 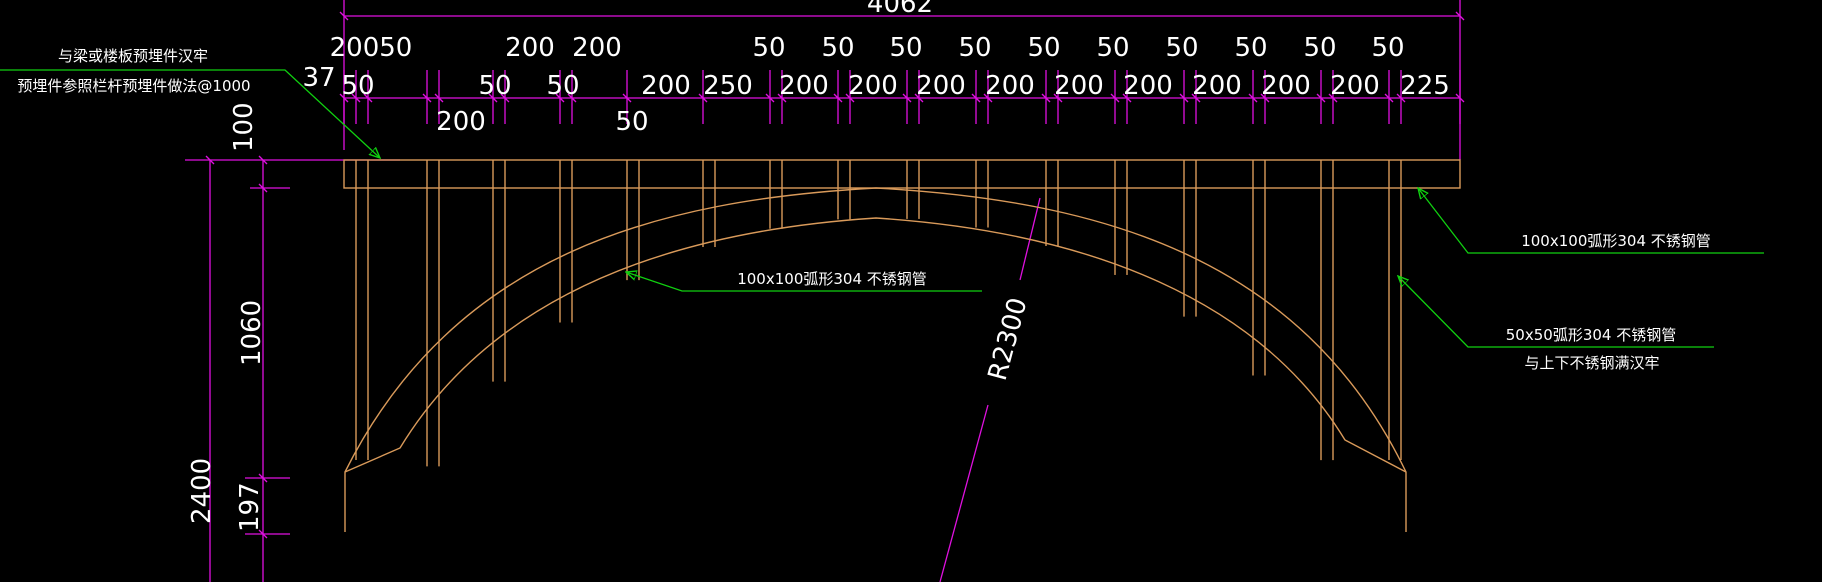 I want to click on note-embed-line1: 与梁或楼板预埋件汉牢, so click(x=133, y=56).